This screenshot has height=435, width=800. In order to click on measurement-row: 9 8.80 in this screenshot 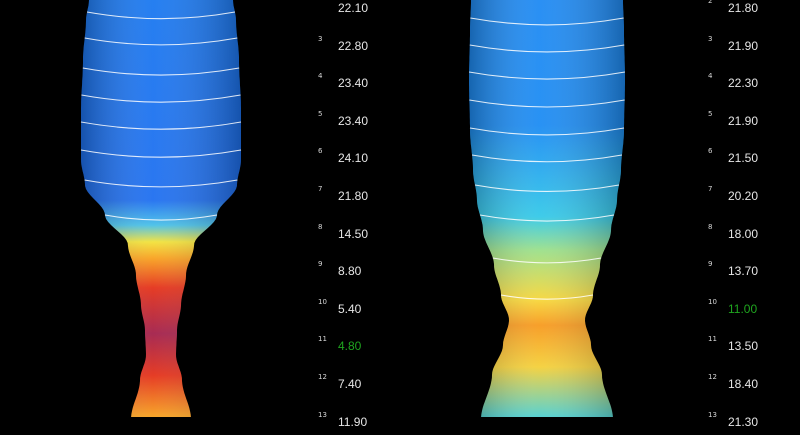, I will do `click(358, 272)`.